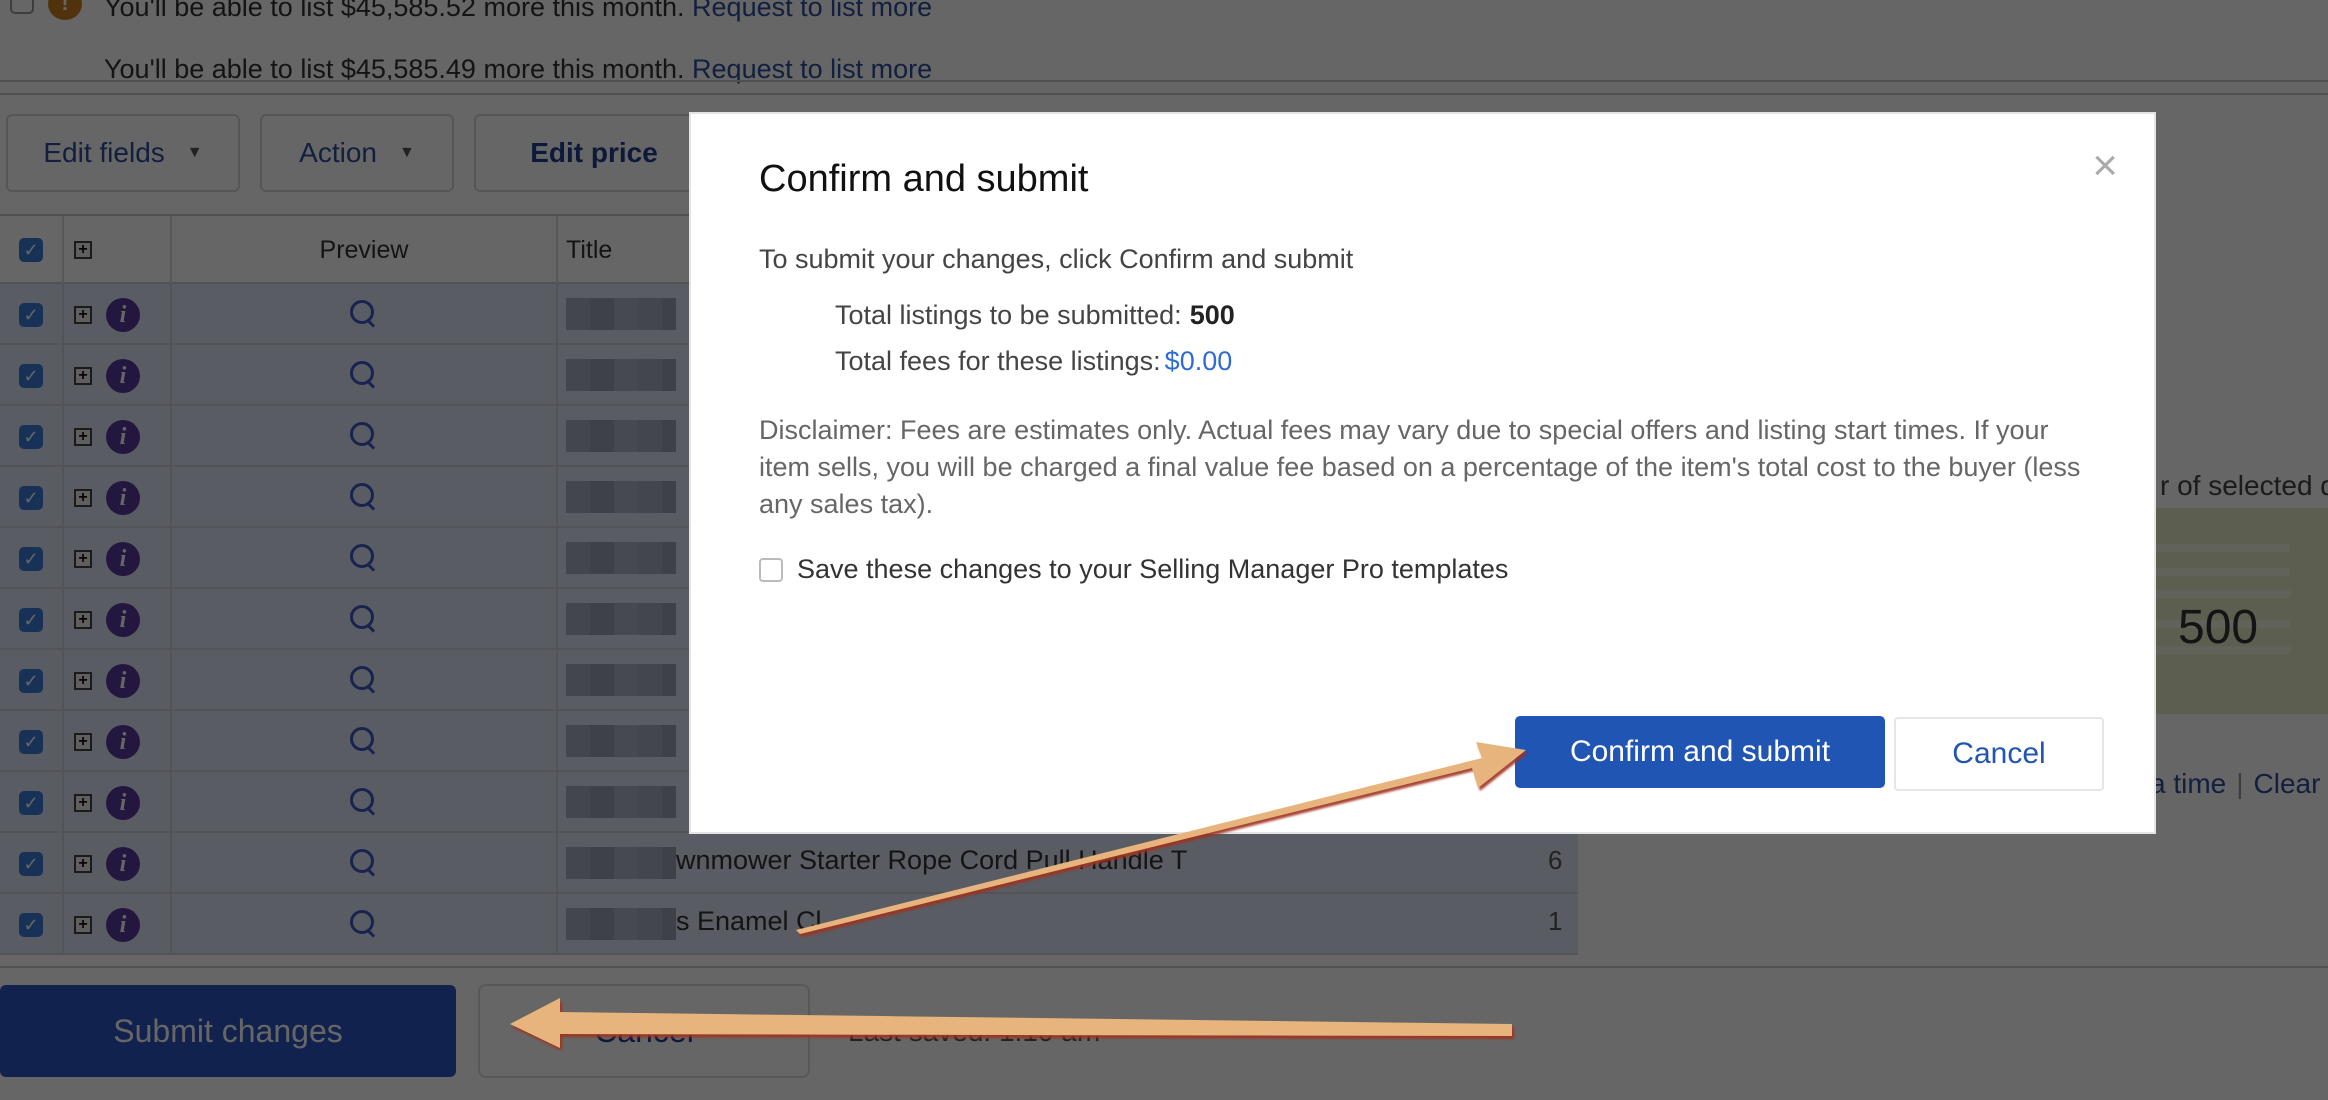  I want to click on total-fees-line: Total fees for these listings: $0.00, so click(1033, 361).